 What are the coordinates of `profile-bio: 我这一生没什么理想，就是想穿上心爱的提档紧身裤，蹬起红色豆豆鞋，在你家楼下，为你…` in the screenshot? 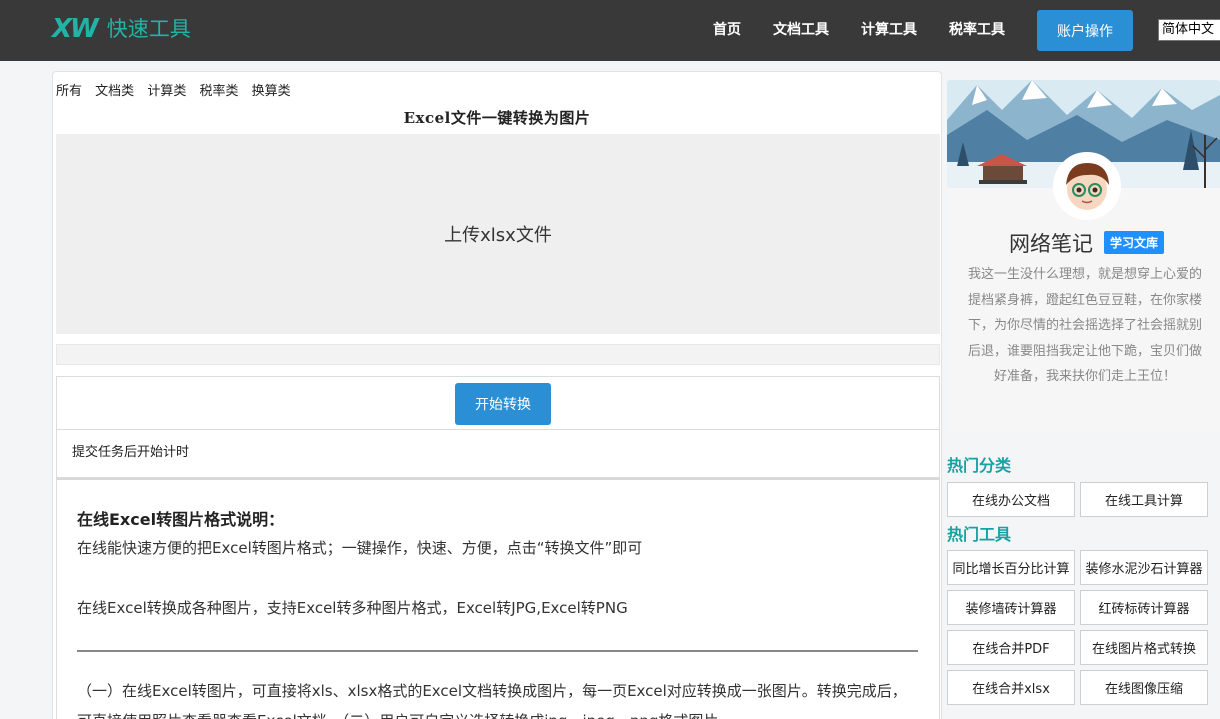 It's located at (1084, 325).